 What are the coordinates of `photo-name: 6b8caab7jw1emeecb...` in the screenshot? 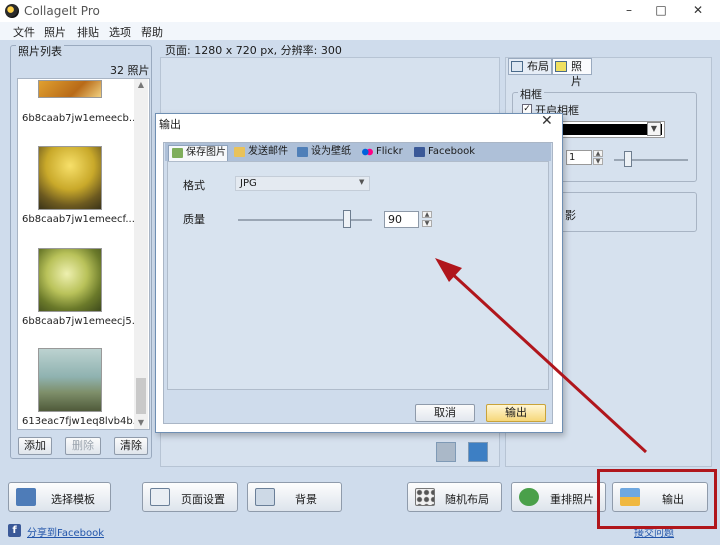 It's located at (80, 118).